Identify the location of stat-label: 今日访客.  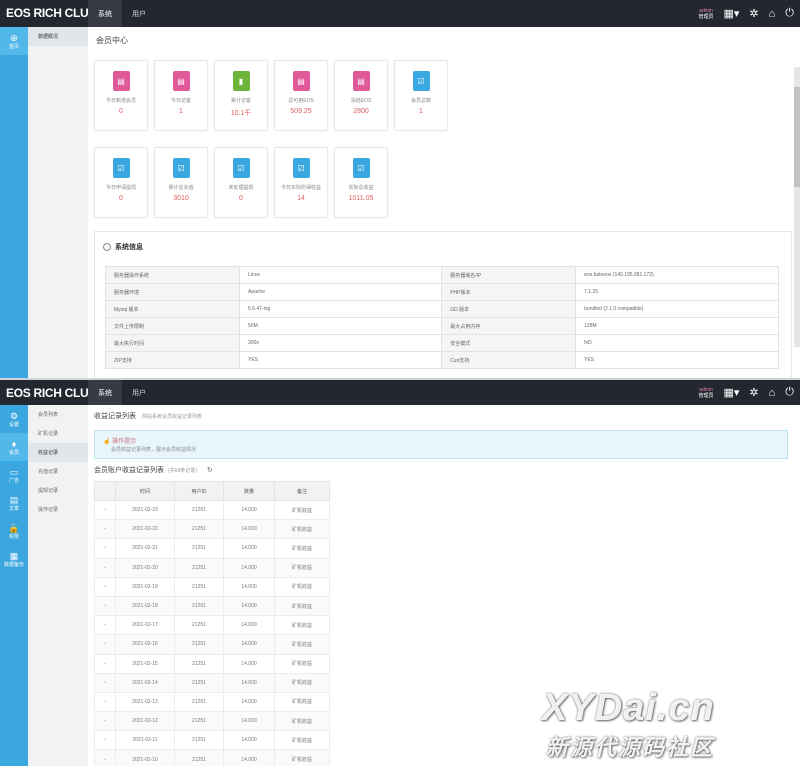
(180, 101).